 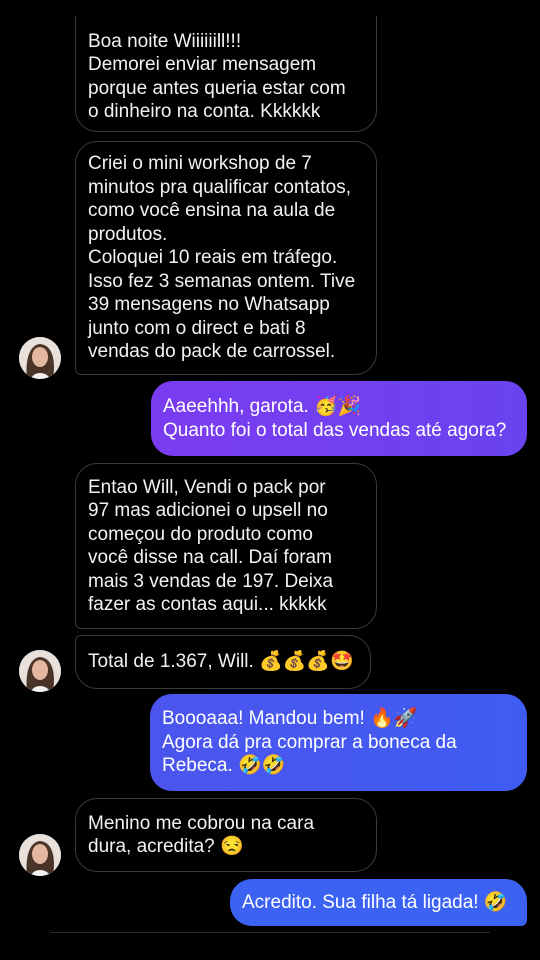 I want to click on incoming-message: Total de 1.367, Will. 💰💰💰🤩, so click(x=223, y=662).